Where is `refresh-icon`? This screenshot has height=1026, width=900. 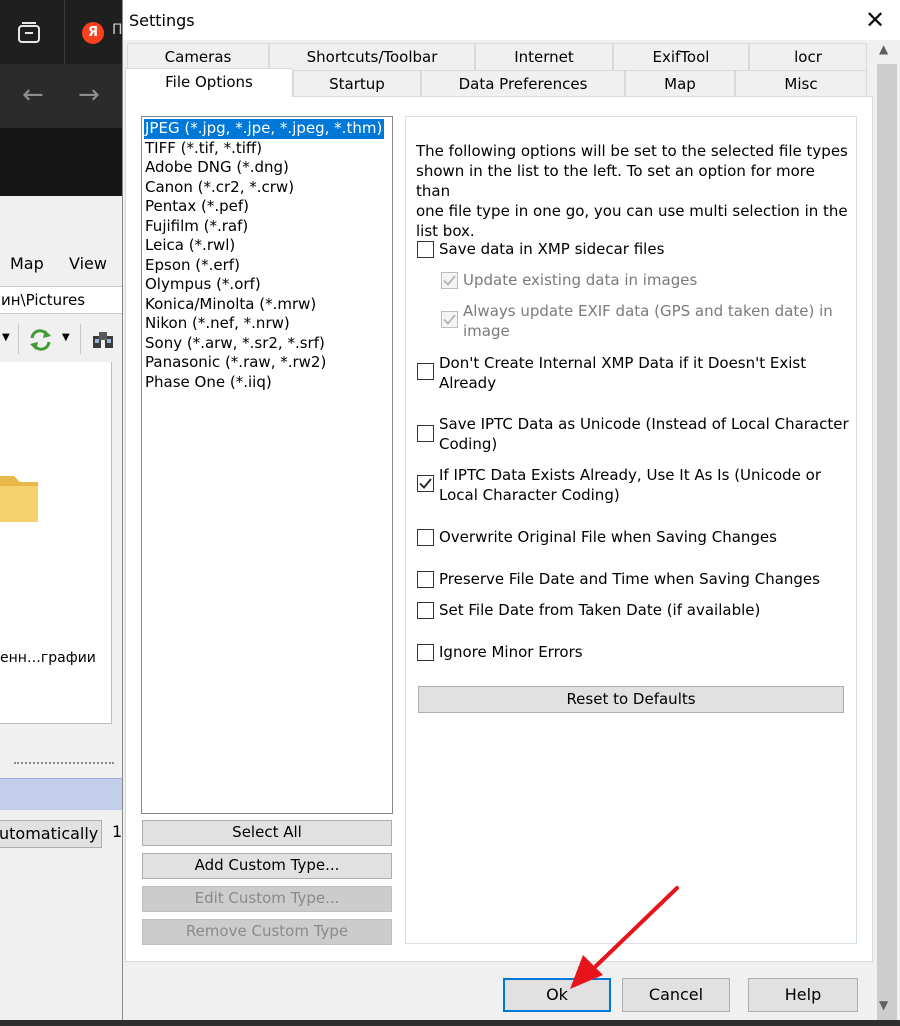 refresh-icon is located at coordinates (41, 340).